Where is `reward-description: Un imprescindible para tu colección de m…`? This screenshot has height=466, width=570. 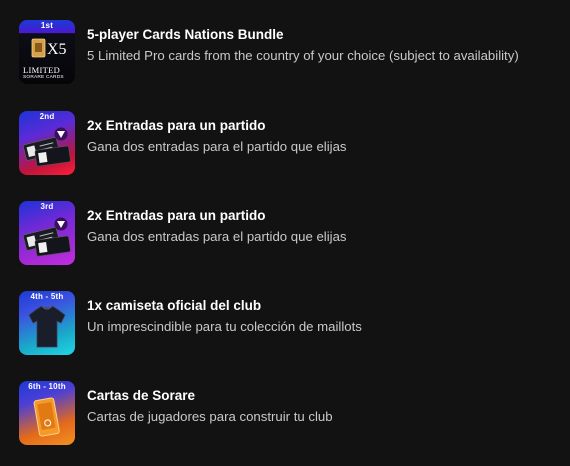 reward-description: Un imprescindible para tu colección de m… is located at coordinates (224, 326).